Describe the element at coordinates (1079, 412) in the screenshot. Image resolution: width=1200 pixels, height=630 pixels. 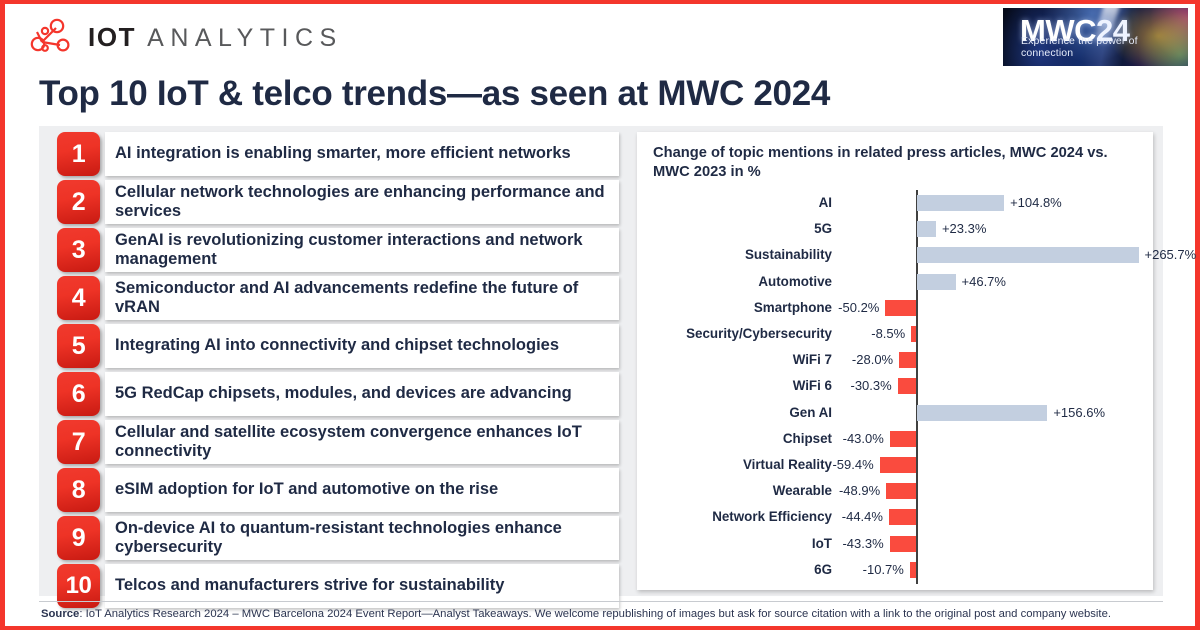
I see `chart-value-label: +156.6%` at that location.